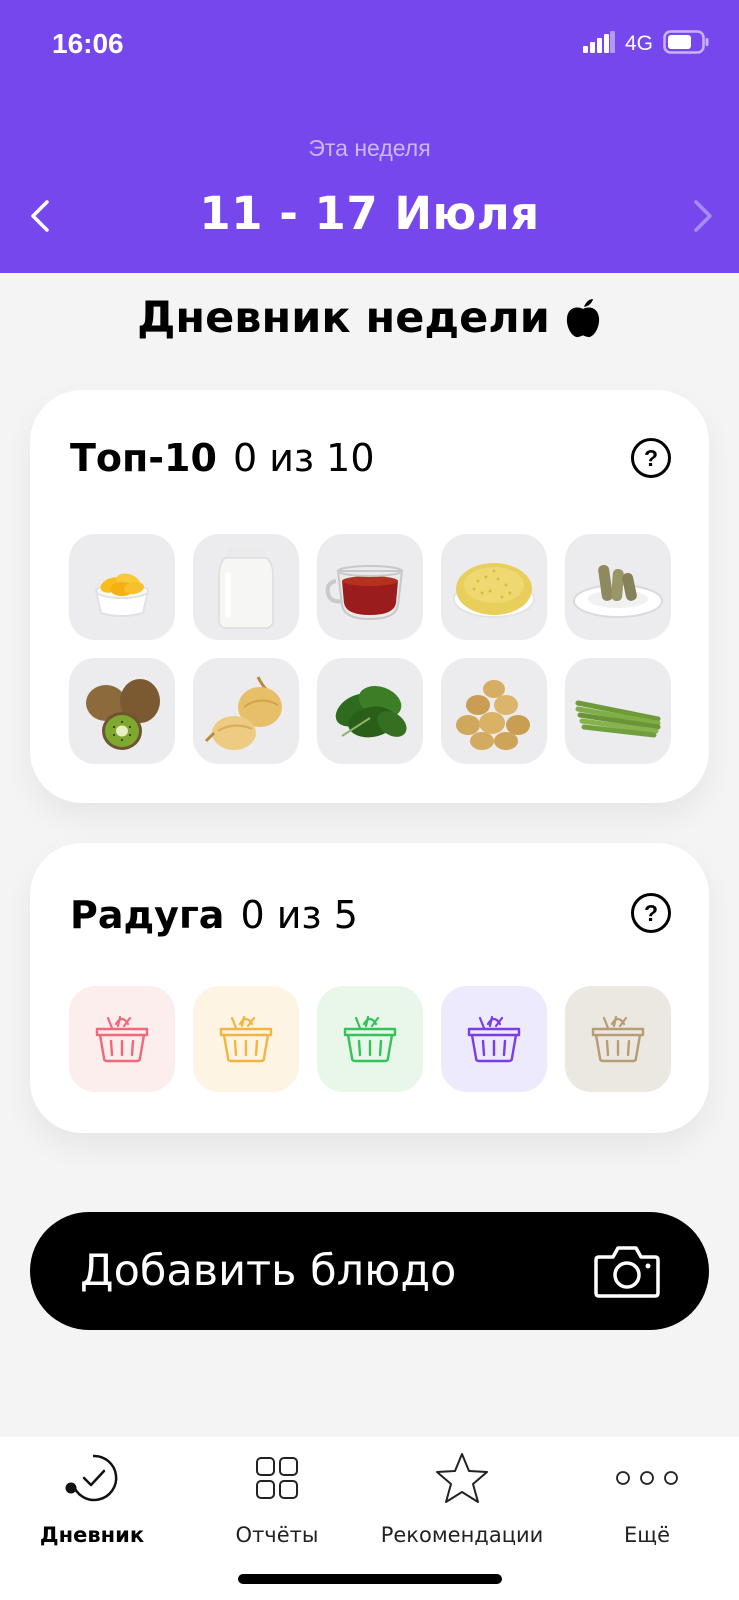  What do you see at coordinates (122, 595) in the screenshot?
I see `fish-oil-capsules-icon` at bounding box center [122, 595].